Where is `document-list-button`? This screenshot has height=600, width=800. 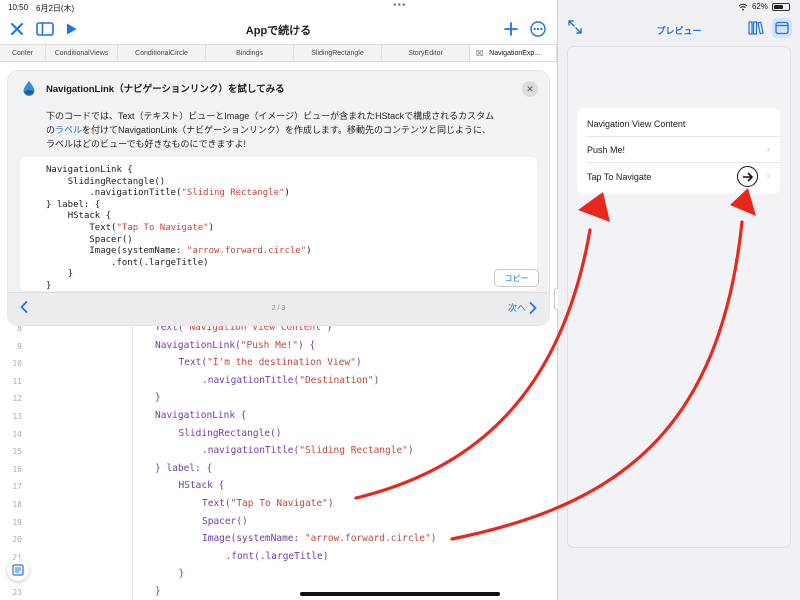
document-list-button is located at coordinates (18, 570).